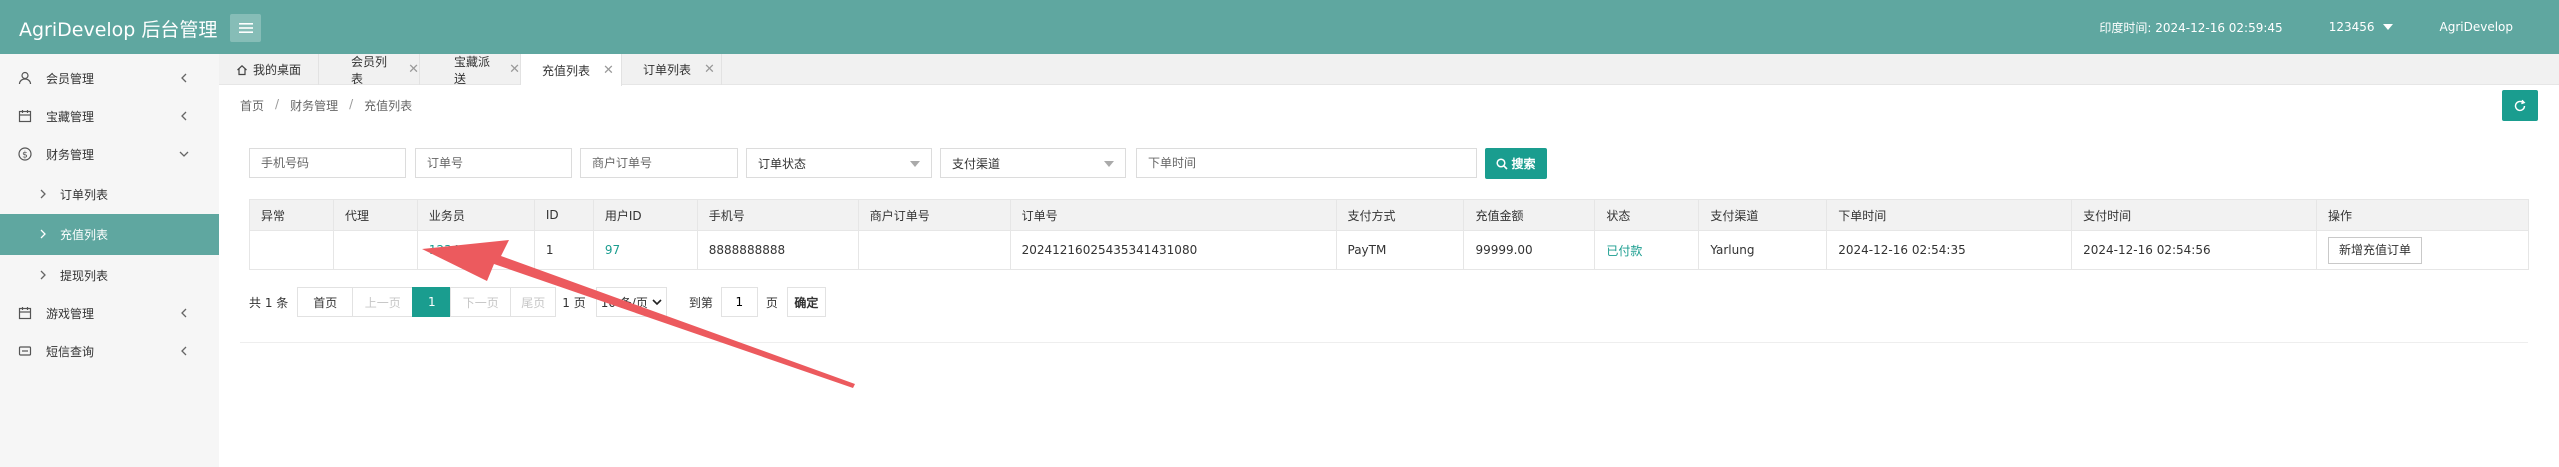  Describe the element at coordinates (475, 215) in the screenshot. I see `column-header: 业务员` at that location.